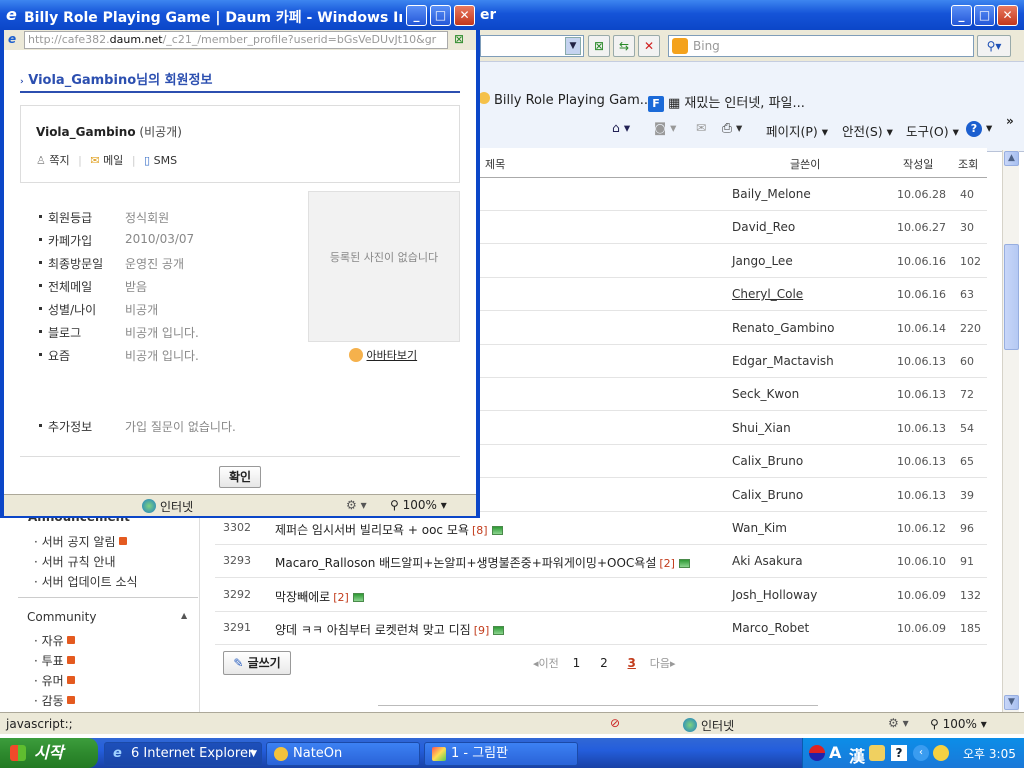  What do you see at coordinates (932, 130) in the screenshot?
I see `tools-menu: 도구(O) ▾` at bounding box center [932, 130].